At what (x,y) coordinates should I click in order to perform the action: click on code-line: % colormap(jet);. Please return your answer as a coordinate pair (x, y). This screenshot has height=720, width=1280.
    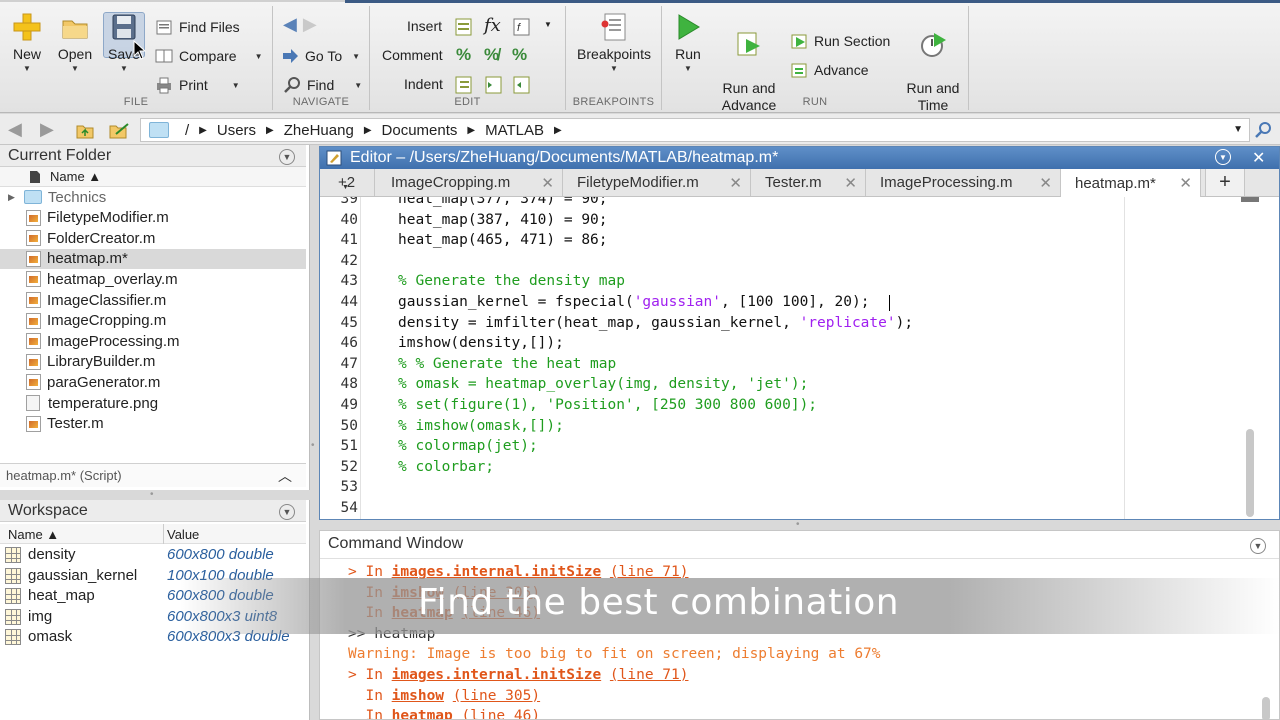
    Looking at the image, I should click on (468, 446).